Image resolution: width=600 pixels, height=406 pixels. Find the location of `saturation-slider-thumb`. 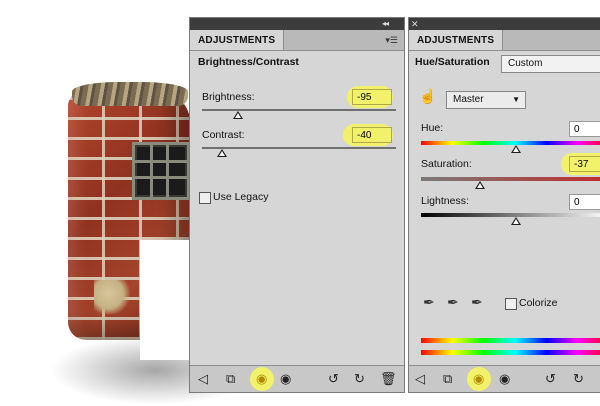

saturation-slider-thumb is located at coordinates (480, 185).